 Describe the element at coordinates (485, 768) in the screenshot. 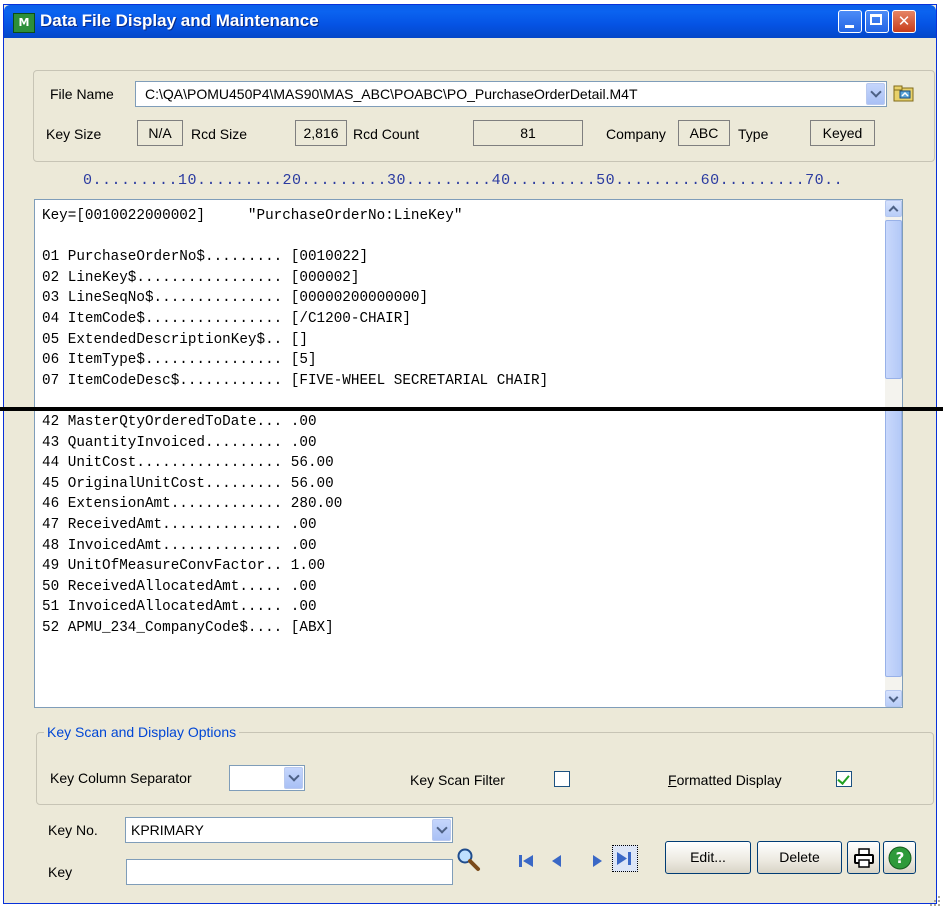

I see `options-group` at that location.